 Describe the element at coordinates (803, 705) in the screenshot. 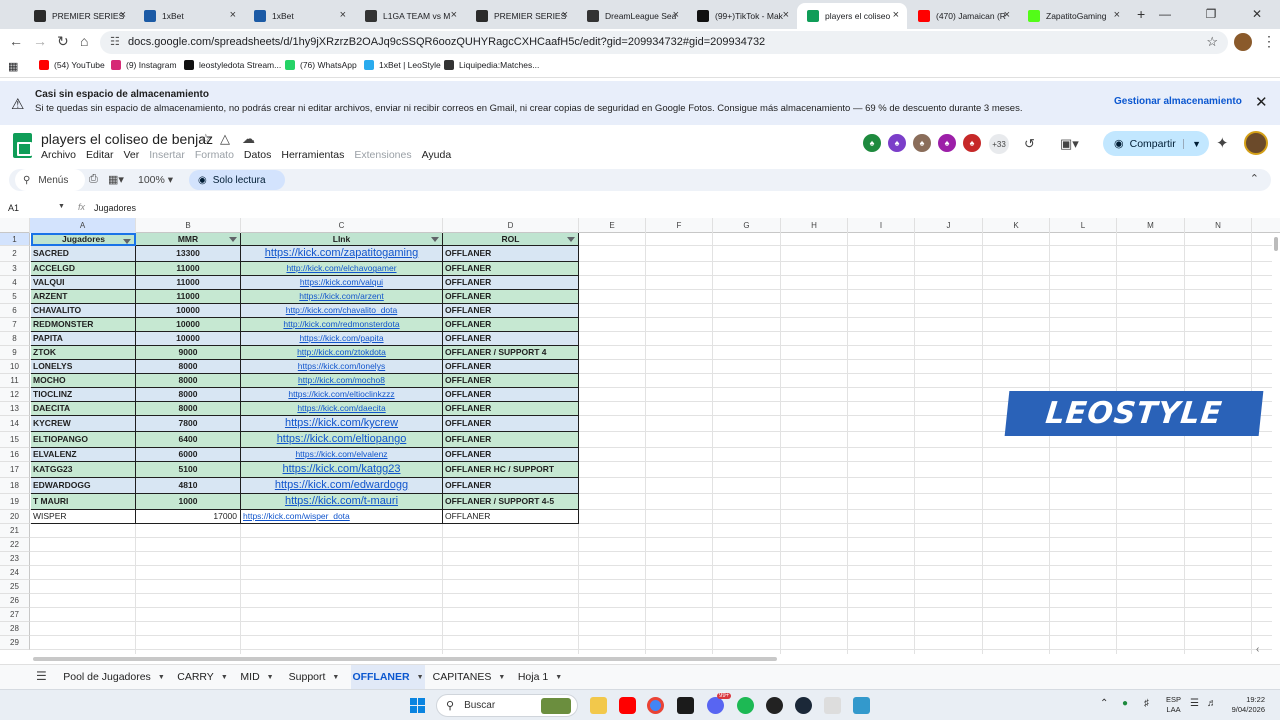

I see `steam-icon` at that location.